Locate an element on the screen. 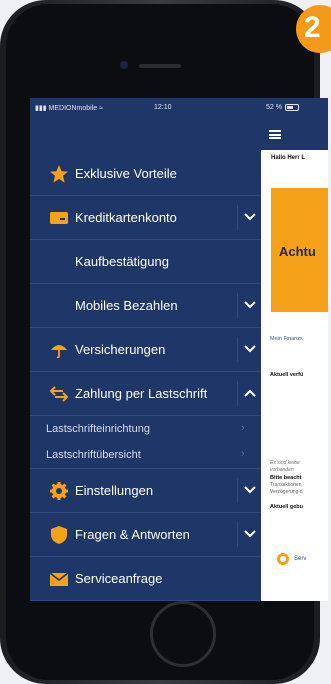  menu-item-label: Exklusive Vorteile is located at coordinates (126, 173).